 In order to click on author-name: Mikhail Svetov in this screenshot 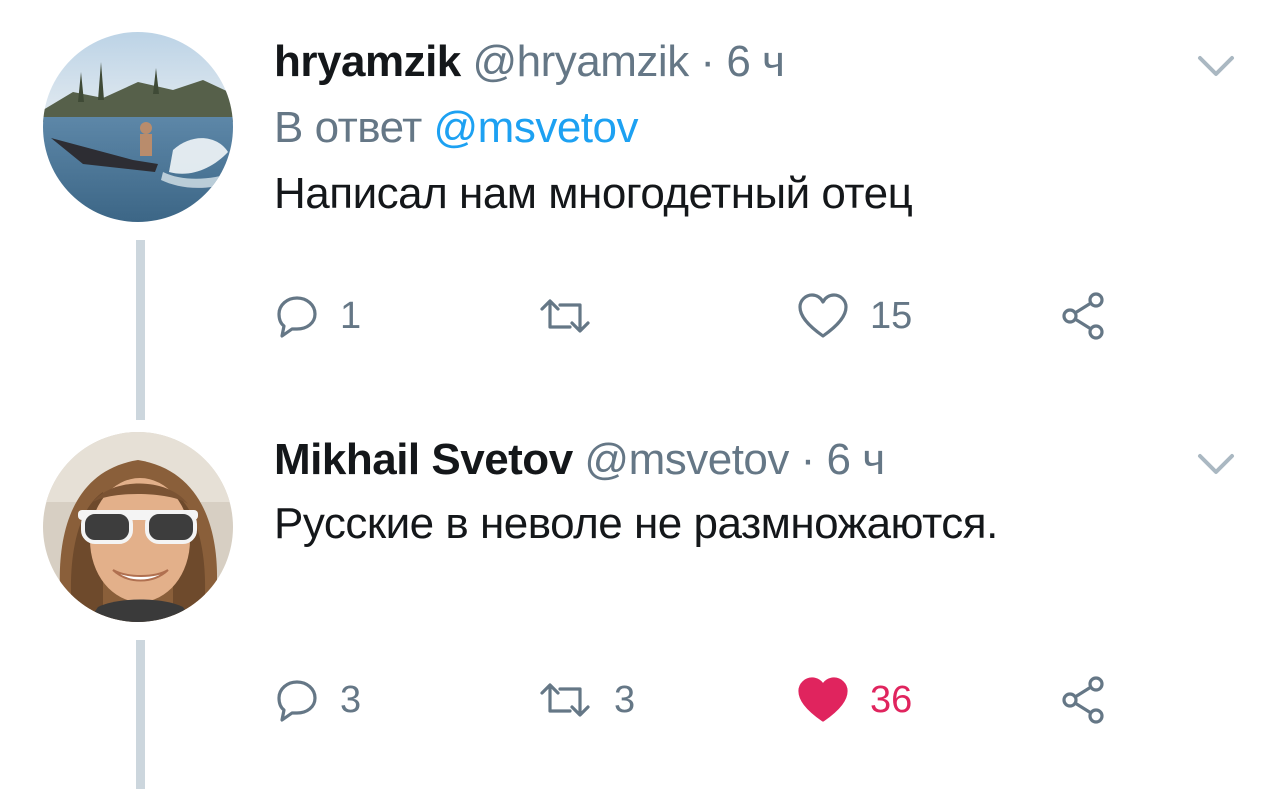, I will do `click(423, 459)`.